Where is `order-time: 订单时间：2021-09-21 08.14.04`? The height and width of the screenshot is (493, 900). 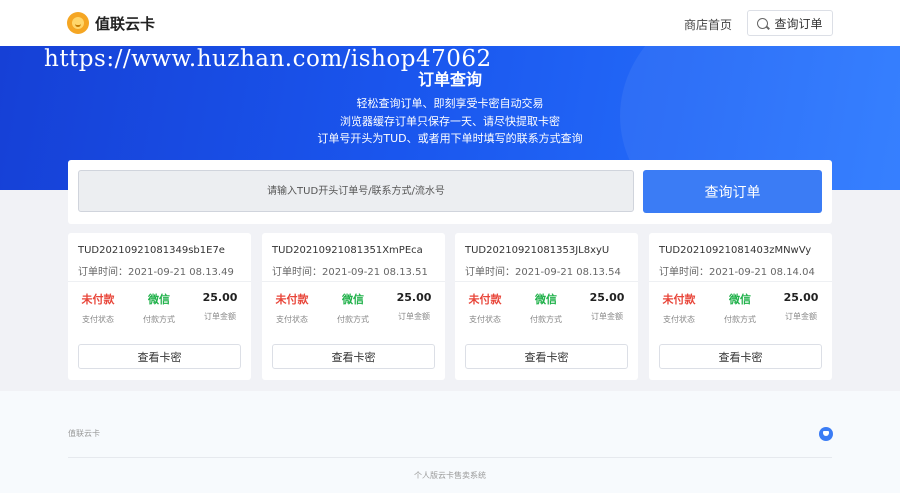 order-time: 订单时间：2021-09-21 08.14.04 is located at coordinates (737, 270).